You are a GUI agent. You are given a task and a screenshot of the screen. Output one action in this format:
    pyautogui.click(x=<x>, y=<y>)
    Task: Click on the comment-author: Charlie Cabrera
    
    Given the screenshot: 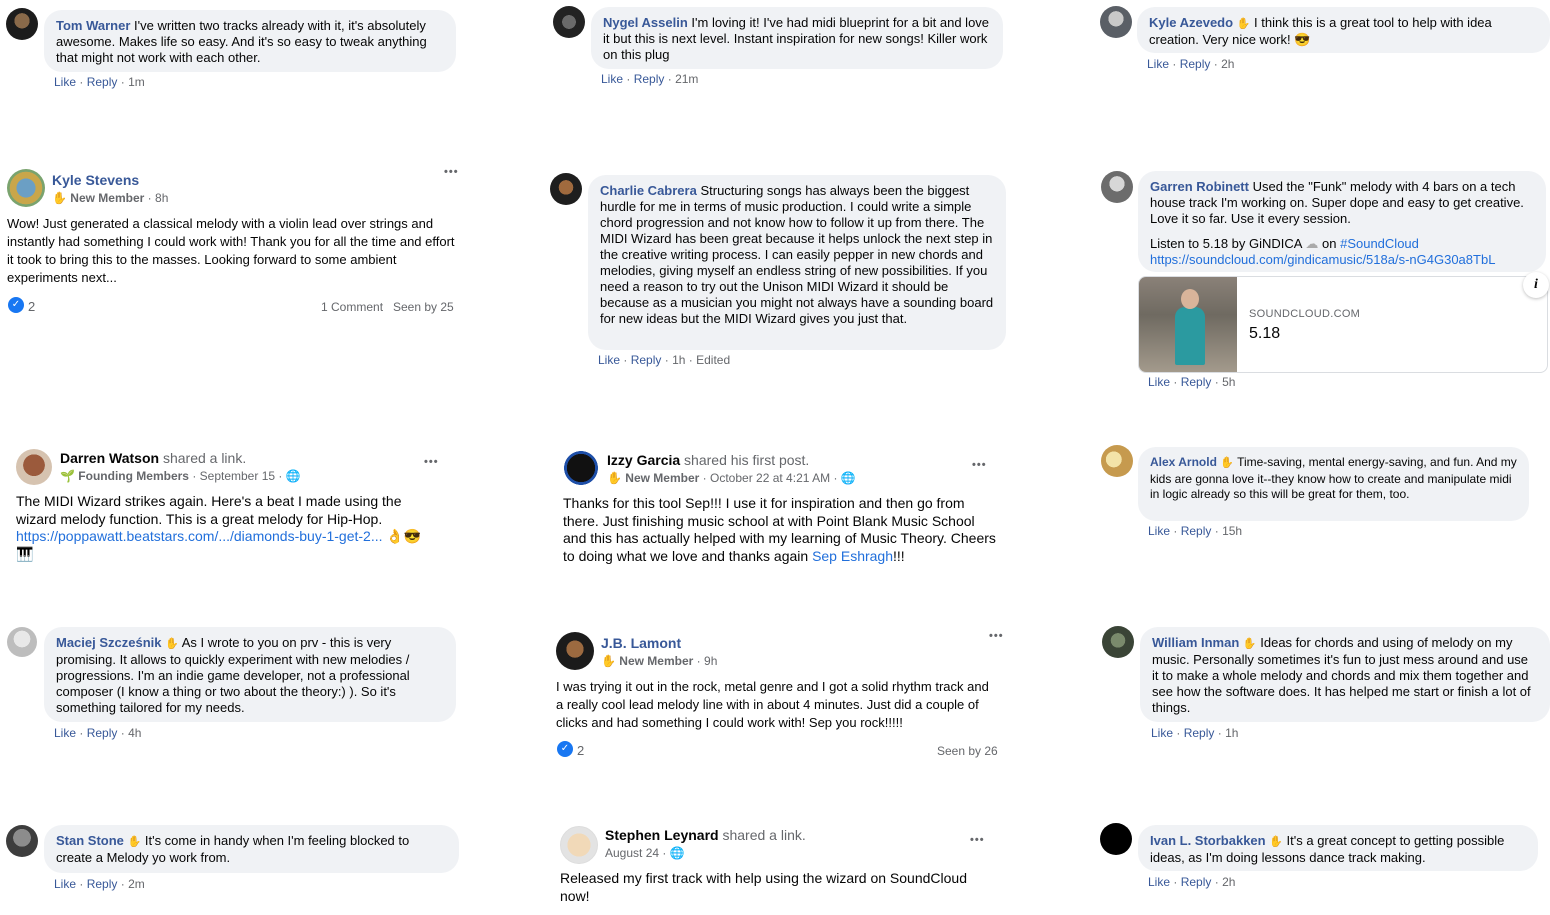 What is the action you would take?
    pyautogui.click(x=648, y=190)
    